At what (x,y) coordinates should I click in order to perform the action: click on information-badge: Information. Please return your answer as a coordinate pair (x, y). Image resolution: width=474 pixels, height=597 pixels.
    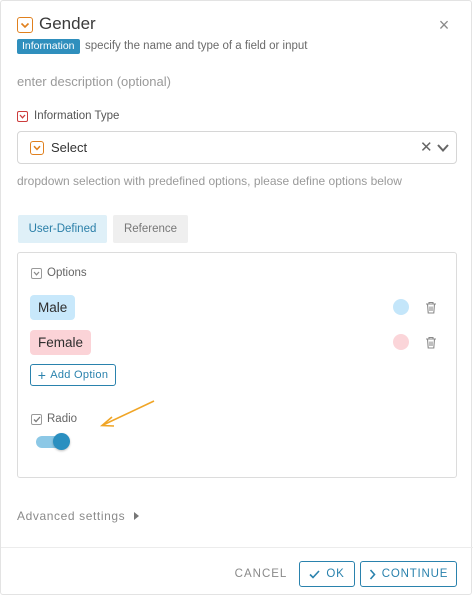
    Looking at the image, I should click on (48, 46).